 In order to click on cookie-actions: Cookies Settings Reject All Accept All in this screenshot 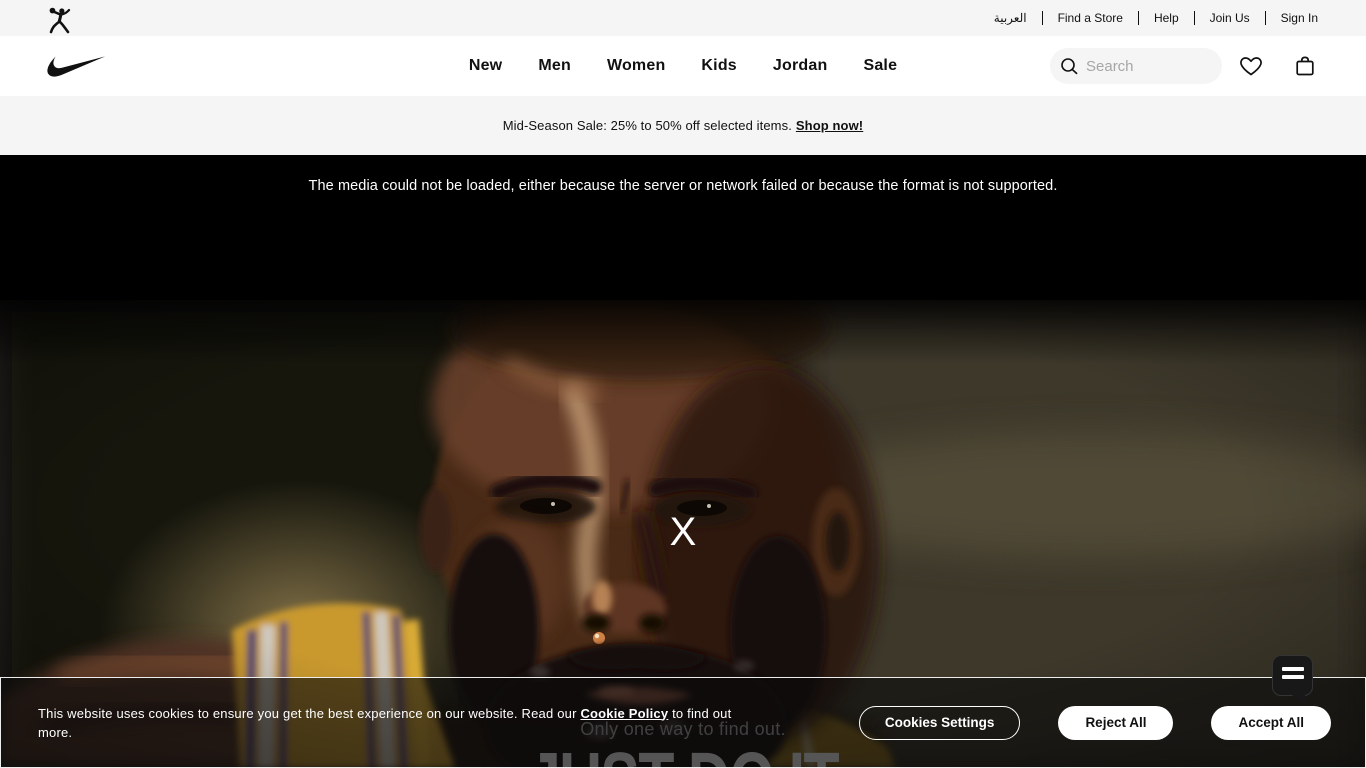, I will do `click(1094, 722)`.